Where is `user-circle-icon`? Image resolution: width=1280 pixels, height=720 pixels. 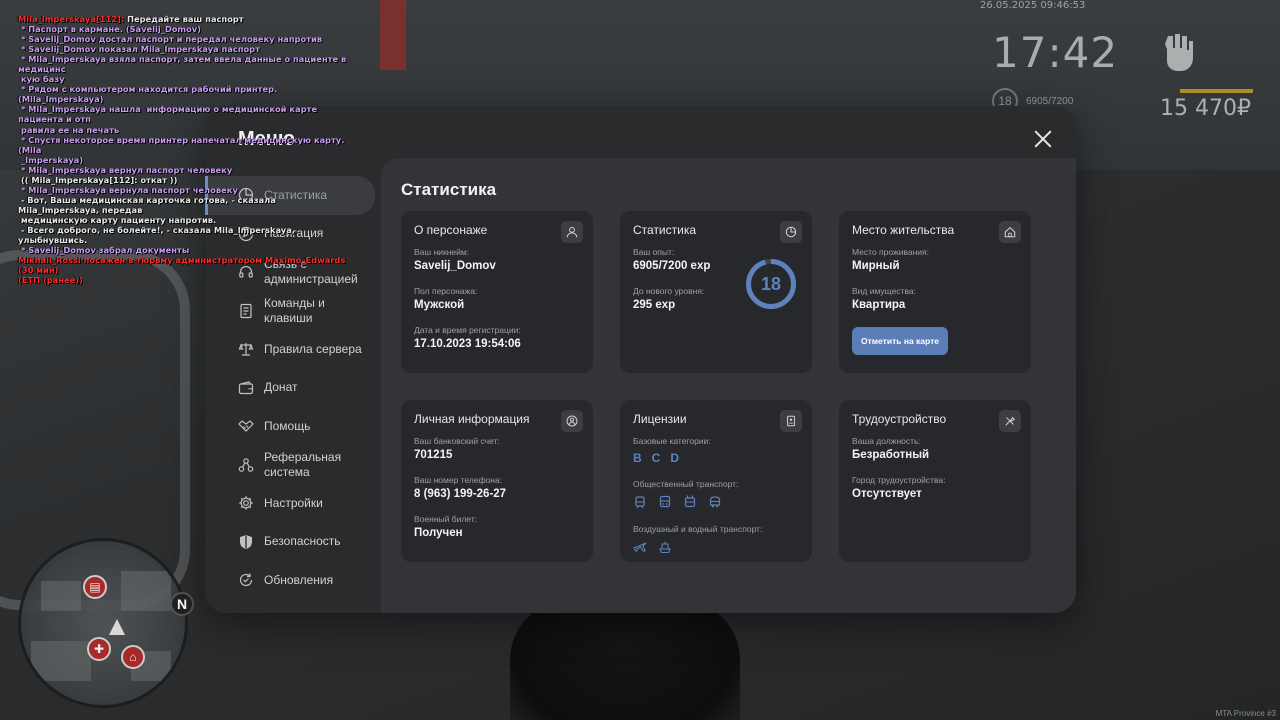 user-circle-icon is located at coordinates (572, 421).